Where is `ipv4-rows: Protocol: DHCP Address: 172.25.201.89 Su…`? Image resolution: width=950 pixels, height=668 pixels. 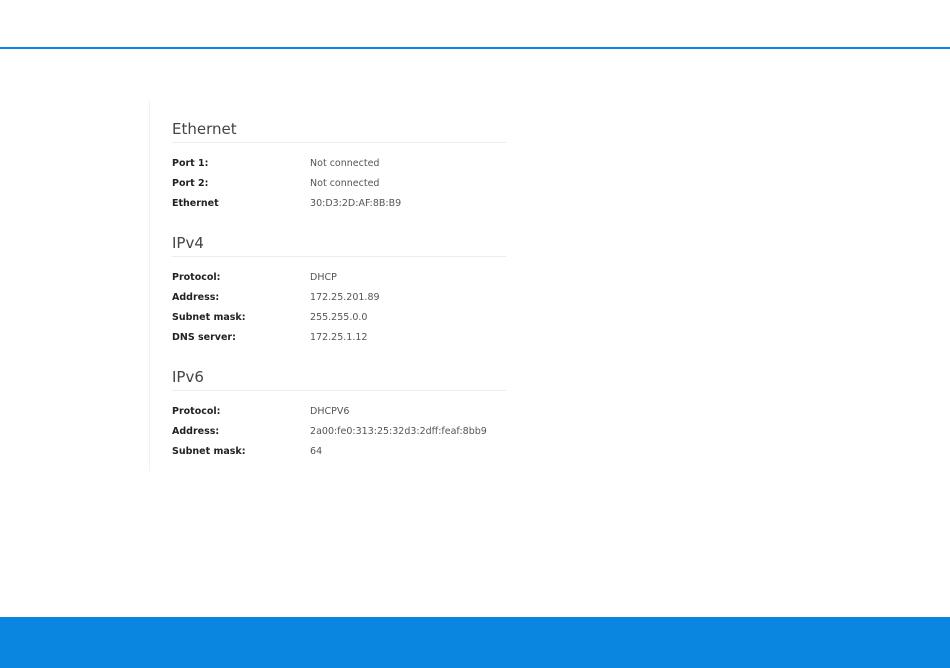
ipv4-rows: Protocol: DHCP Address: 172.25.201.89 Su… is located at coordinates (339, 308).